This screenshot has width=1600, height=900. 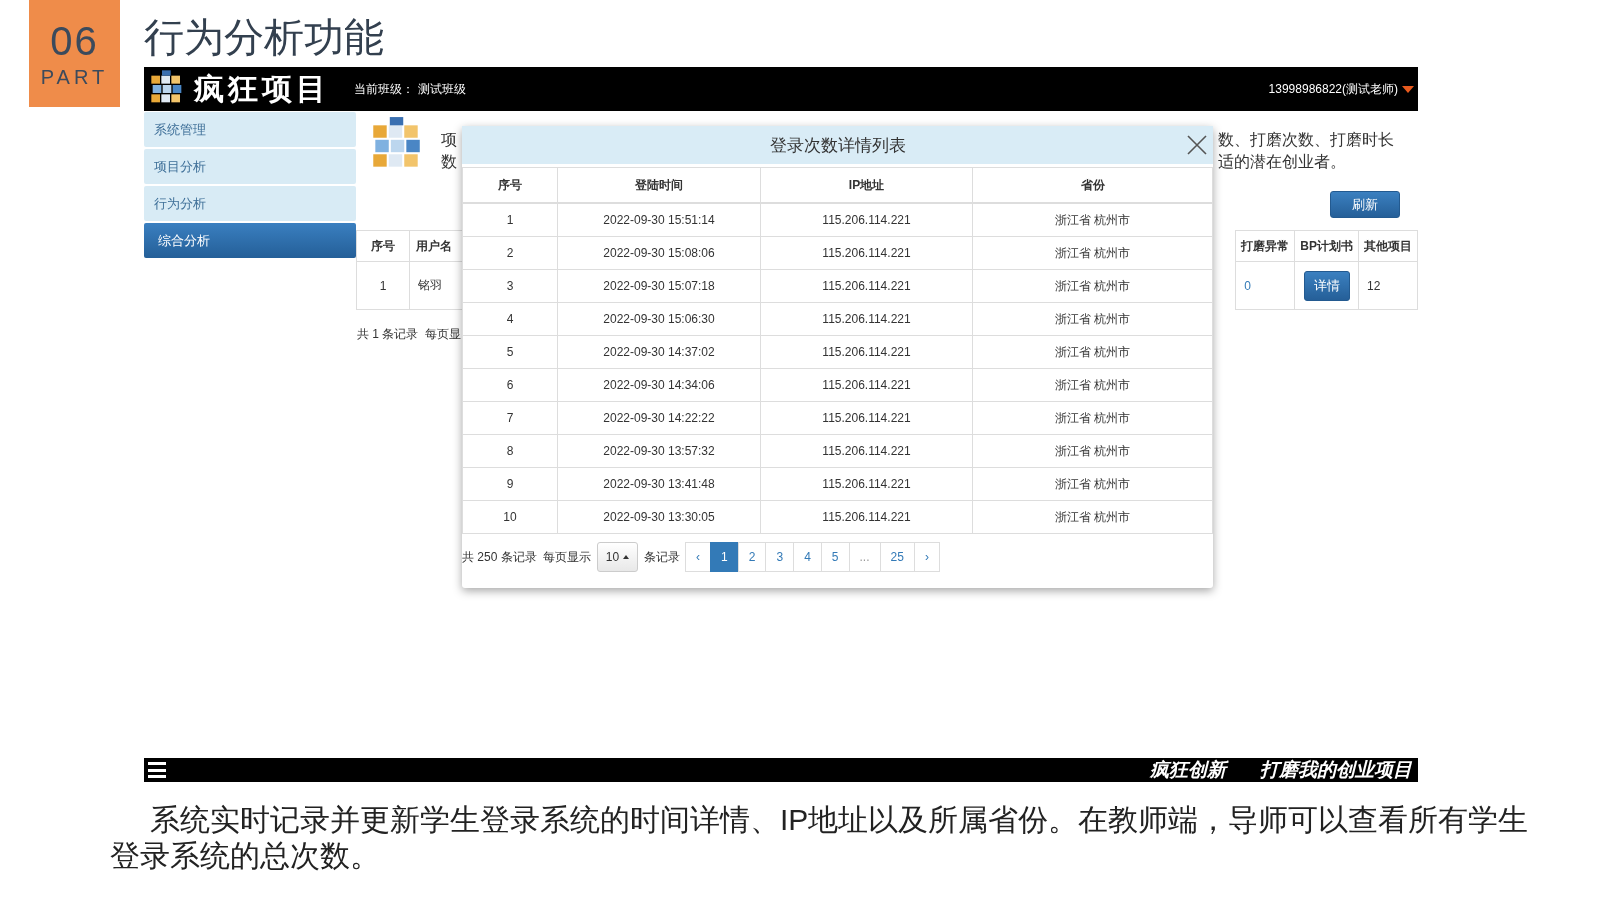 I want to click on part-number: 06, so click(x=74, y=40).